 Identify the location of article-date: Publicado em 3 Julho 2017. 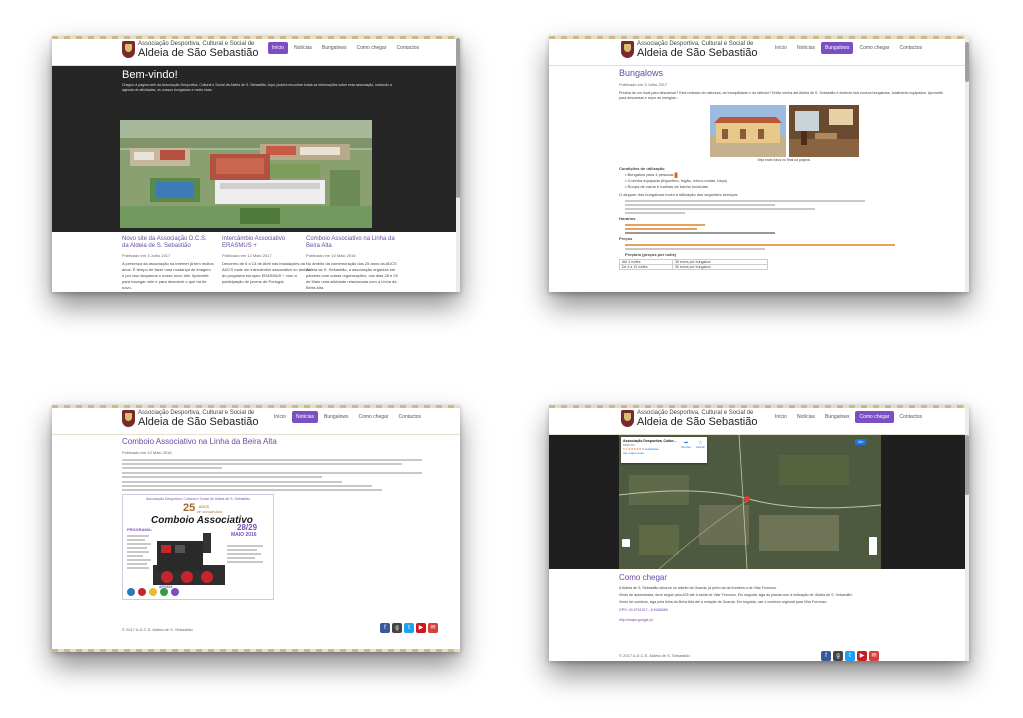
(146, 255).